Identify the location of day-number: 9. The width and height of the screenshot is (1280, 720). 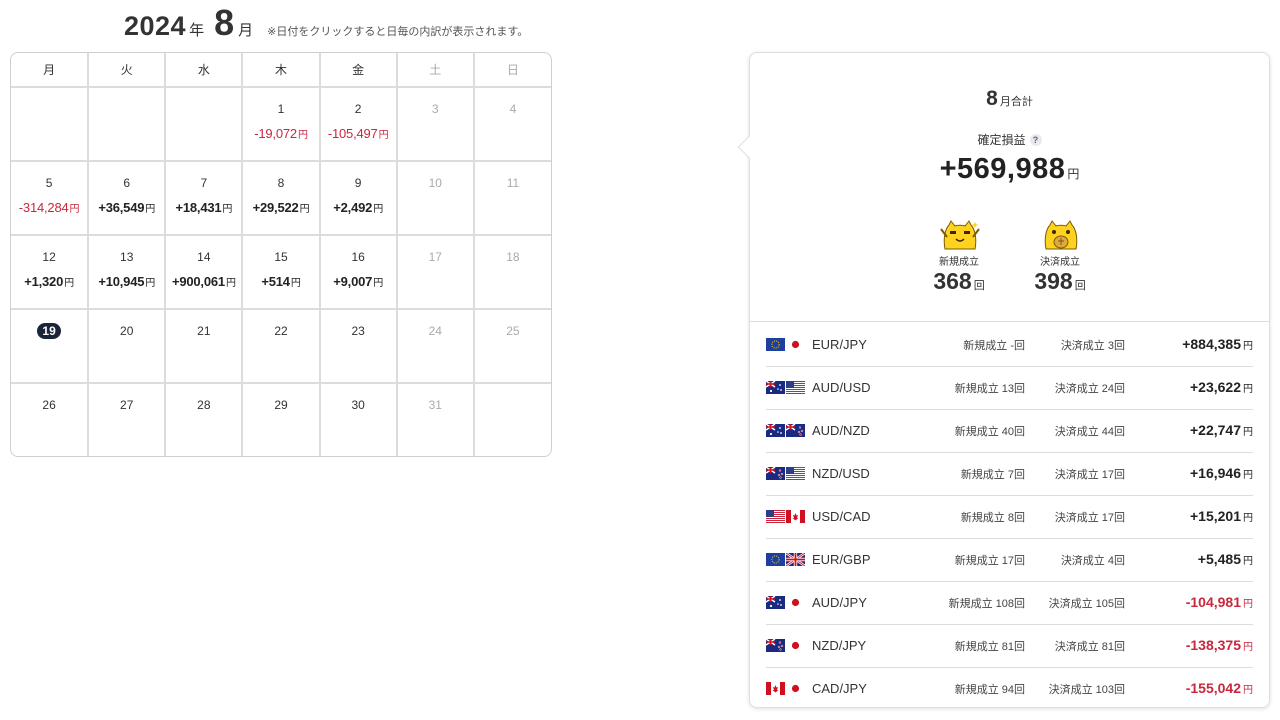
(358, 183).